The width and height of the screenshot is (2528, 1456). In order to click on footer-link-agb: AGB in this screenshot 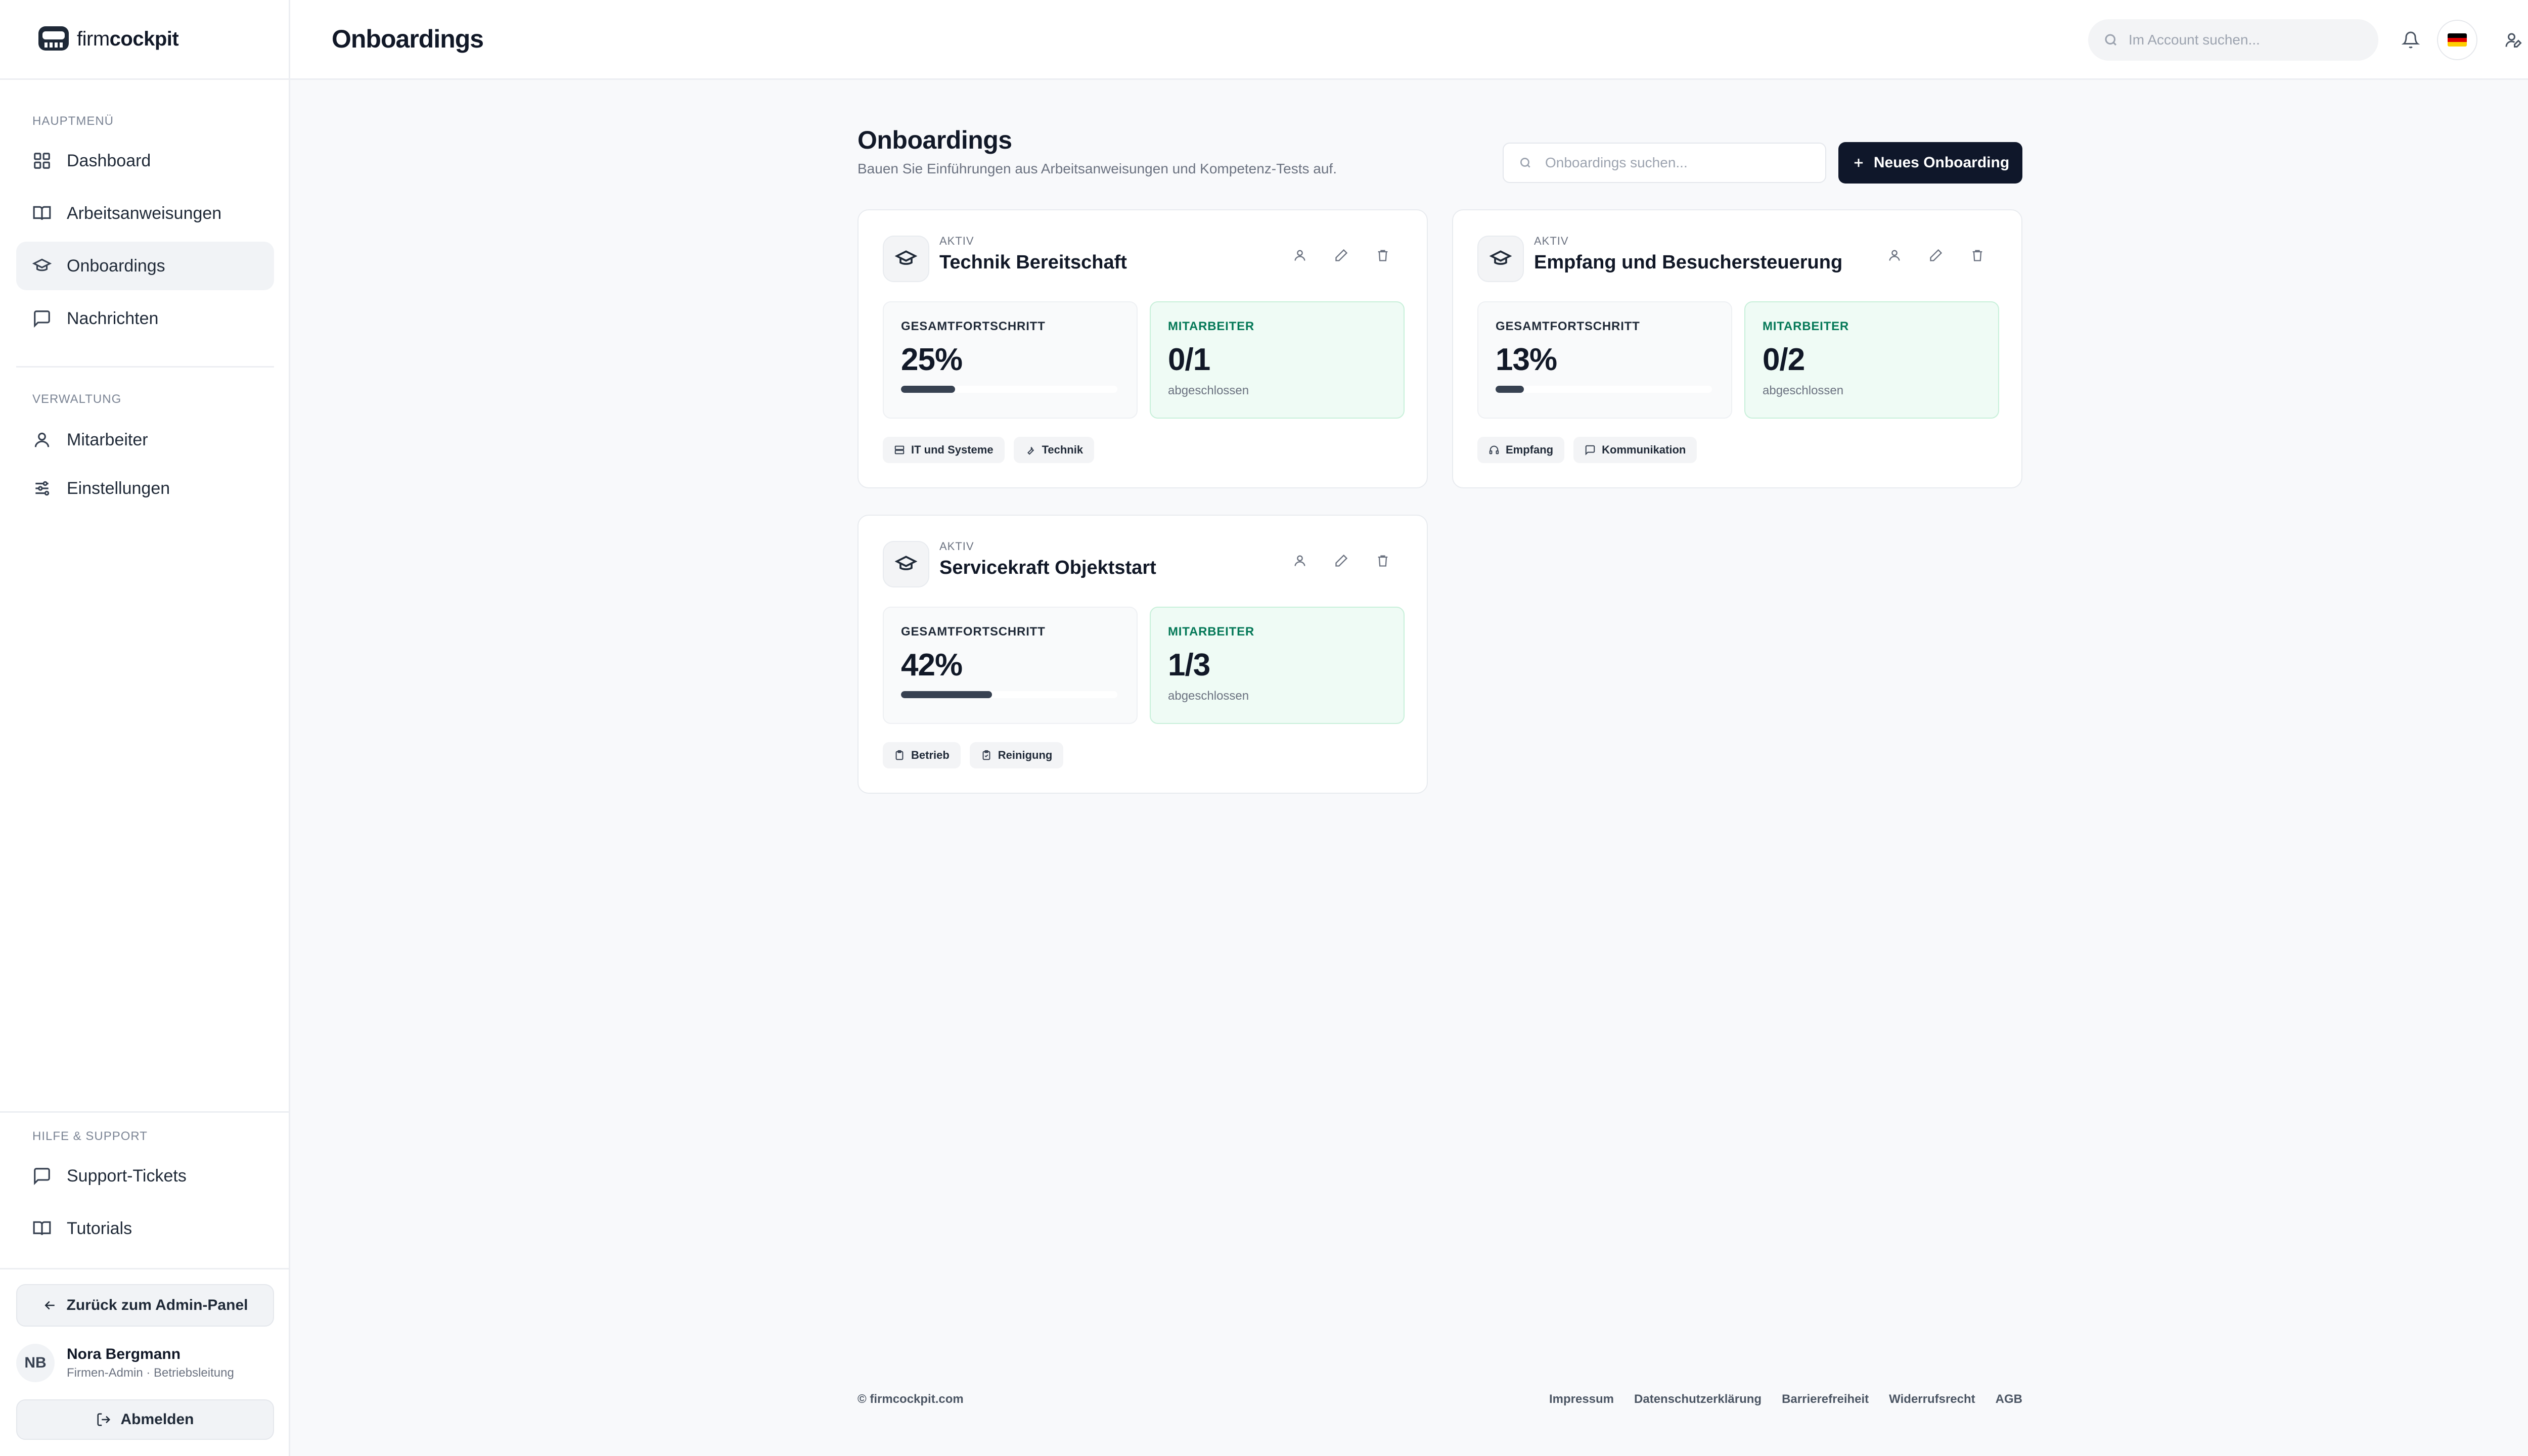, I will do `click(2009, 1399)`.